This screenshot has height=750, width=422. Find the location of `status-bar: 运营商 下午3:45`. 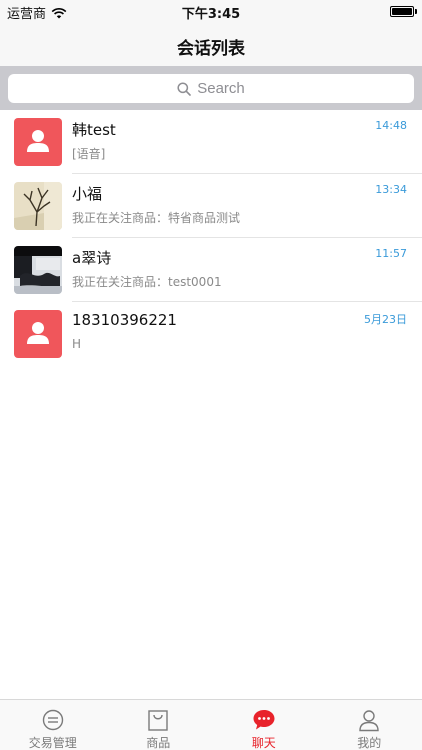

status-bar: 运营商 下午3:45 is located at coordinates (211, 11).